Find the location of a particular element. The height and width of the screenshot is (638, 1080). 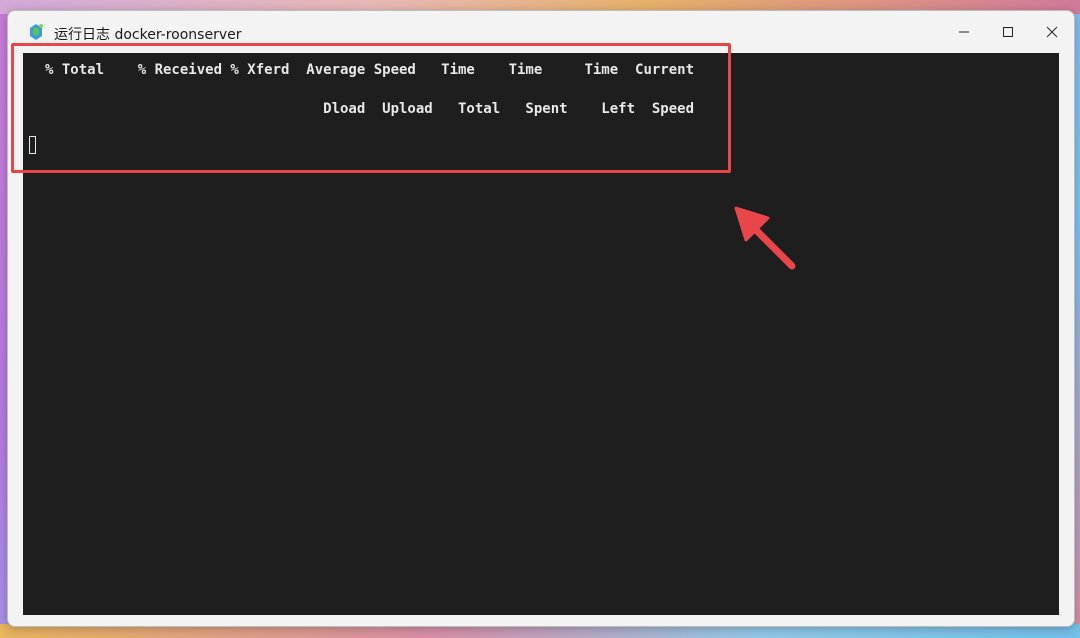

annotation-arrow-icon is located at coordinates (765, 238).